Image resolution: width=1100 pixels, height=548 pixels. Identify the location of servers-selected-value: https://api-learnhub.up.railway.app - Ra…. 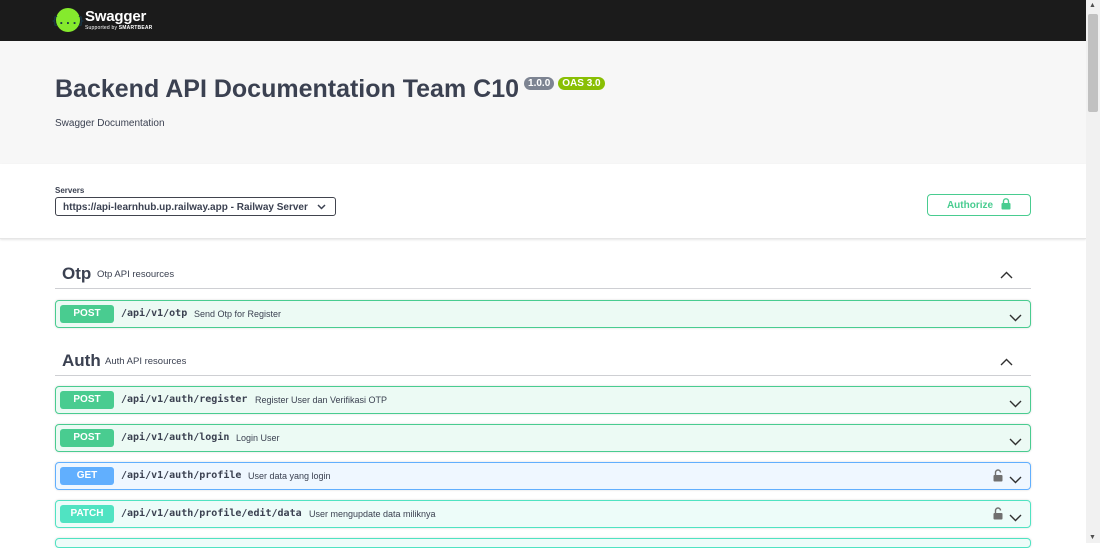
(185, 207).